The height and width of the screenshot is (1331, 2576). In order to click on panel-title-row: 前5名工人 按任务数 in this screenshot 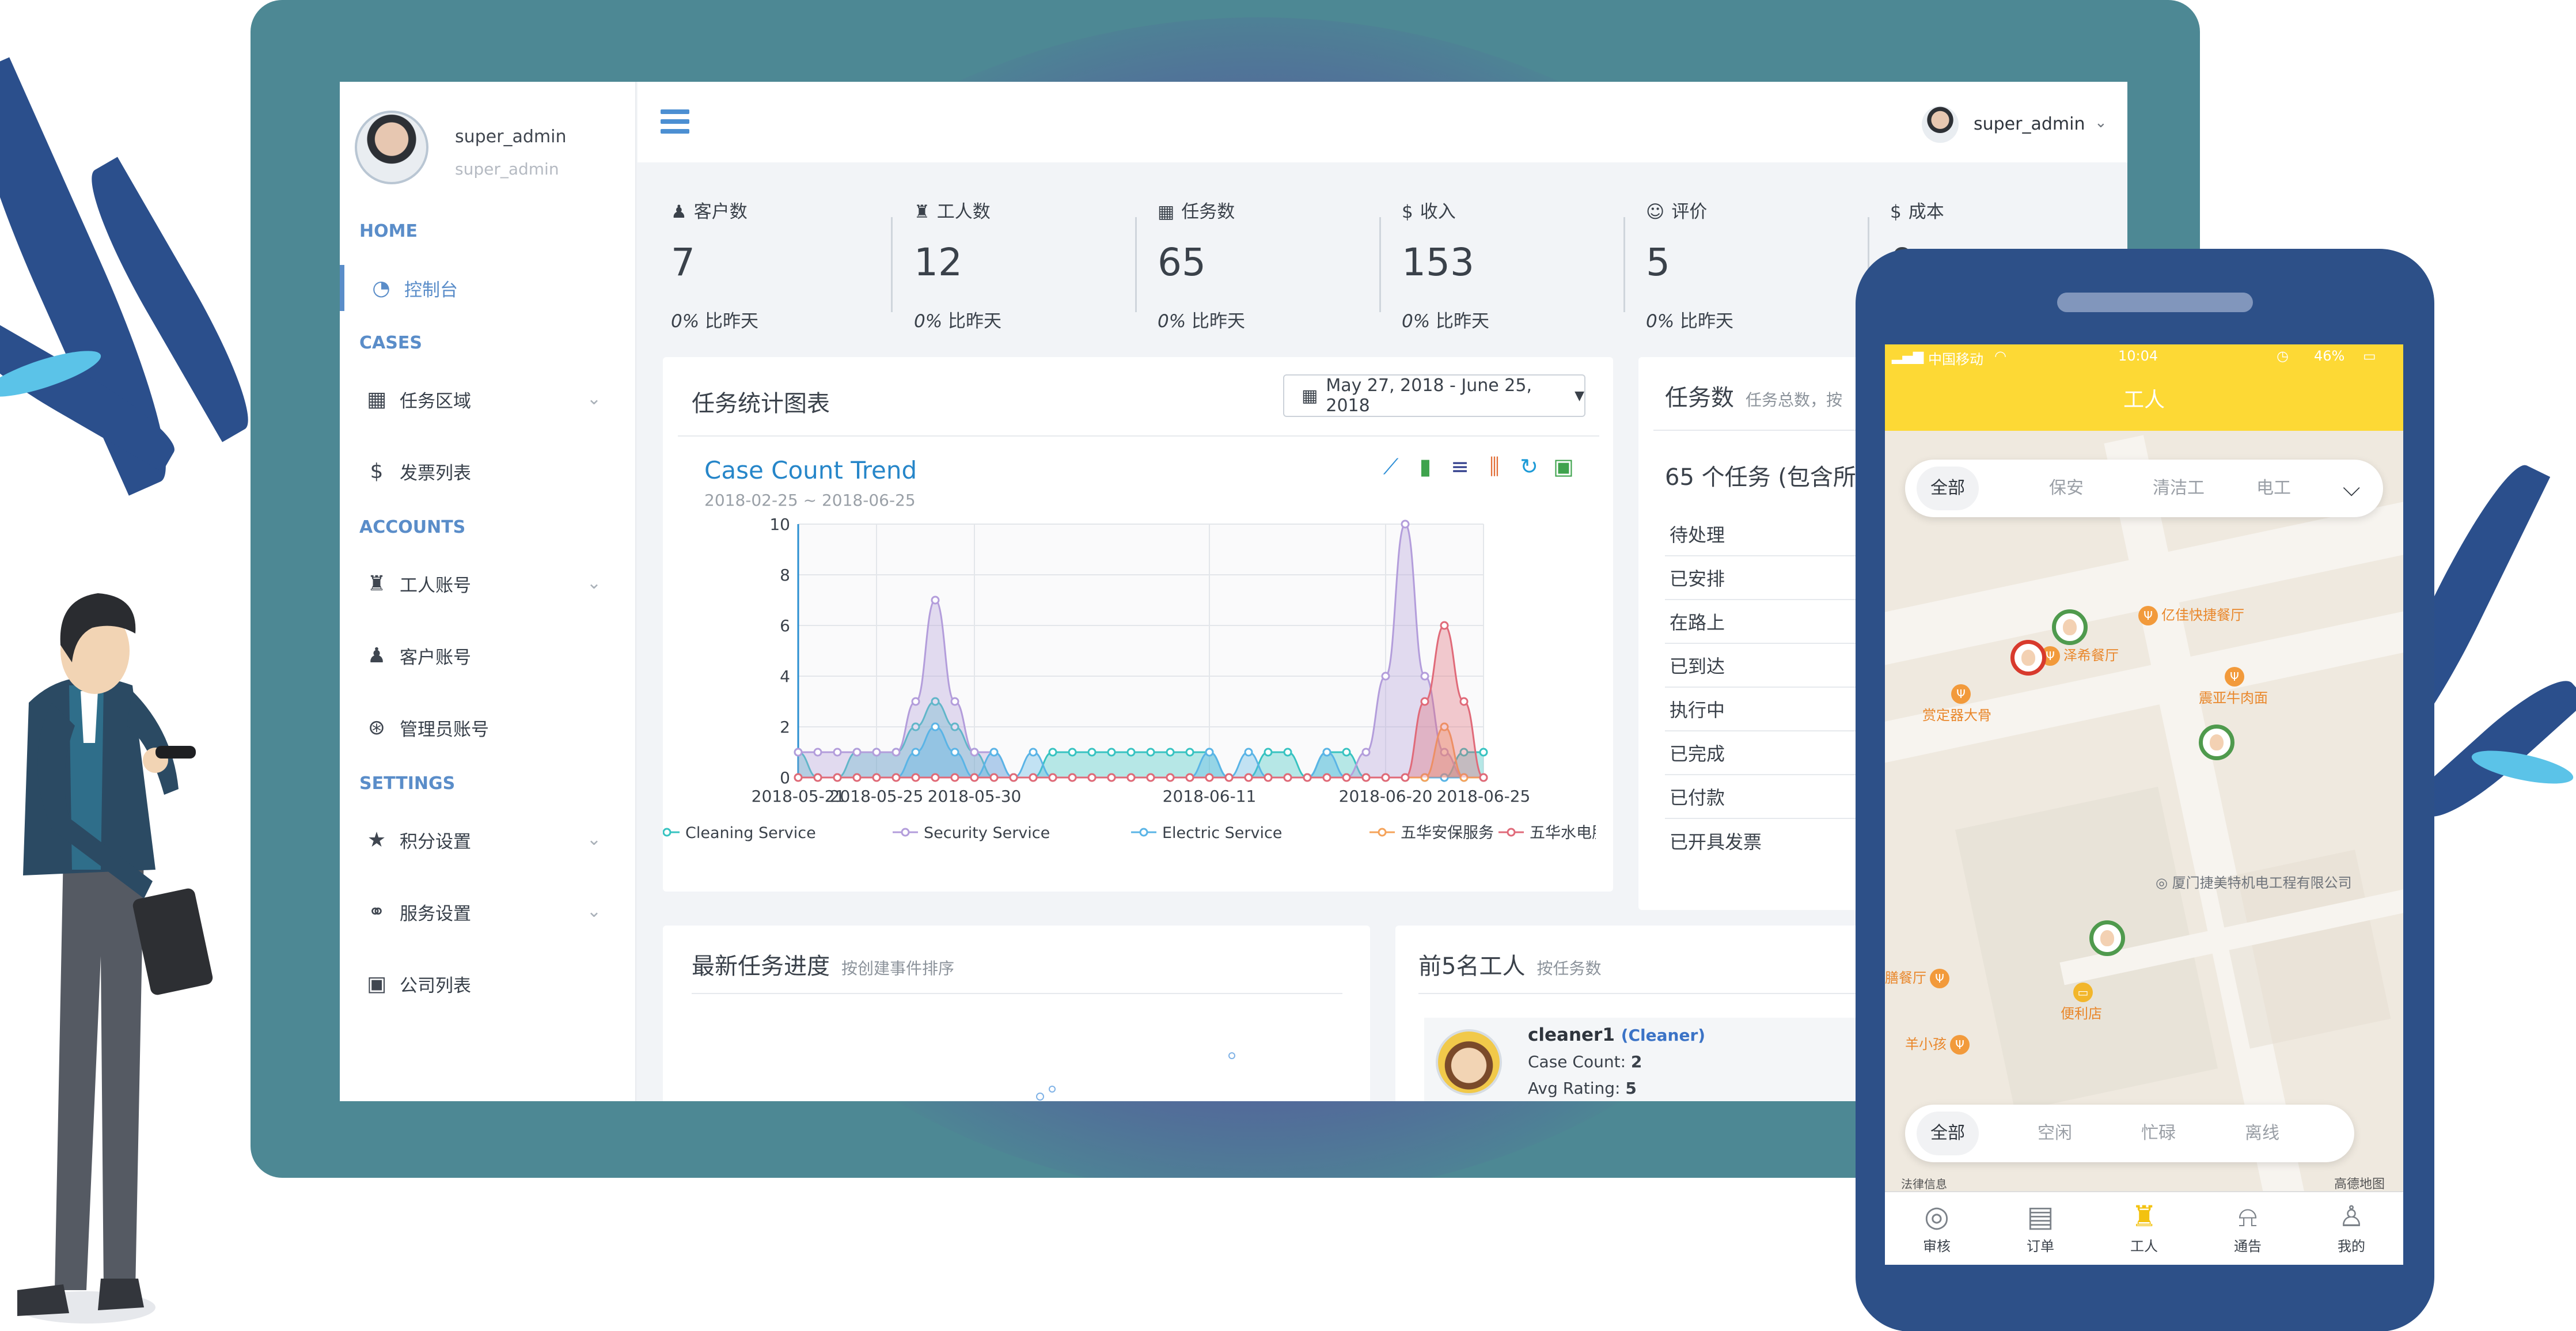, I will do `click(1509, 964)`.